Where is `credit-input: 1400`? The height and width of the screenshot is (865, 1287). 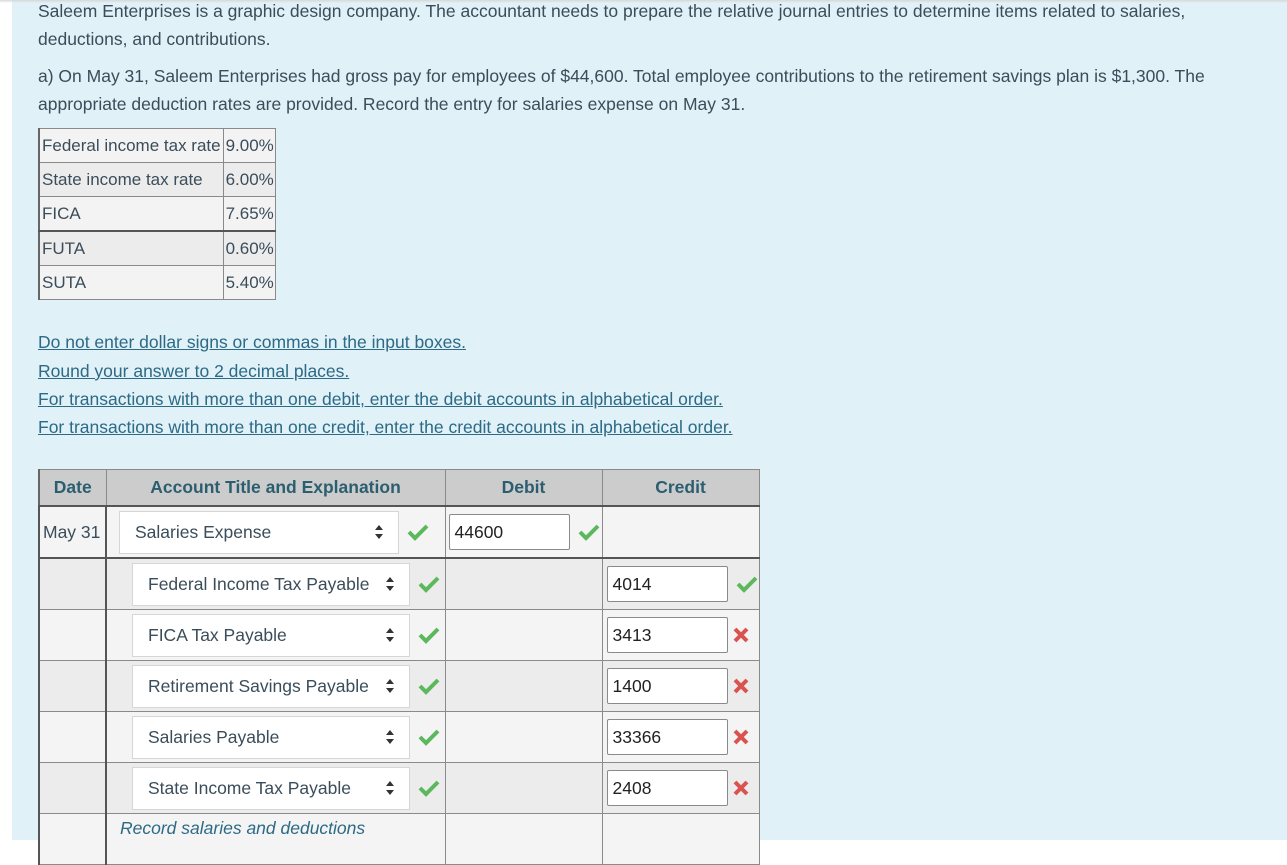
credit-input: 1400 is located at coordinates (667, 686).